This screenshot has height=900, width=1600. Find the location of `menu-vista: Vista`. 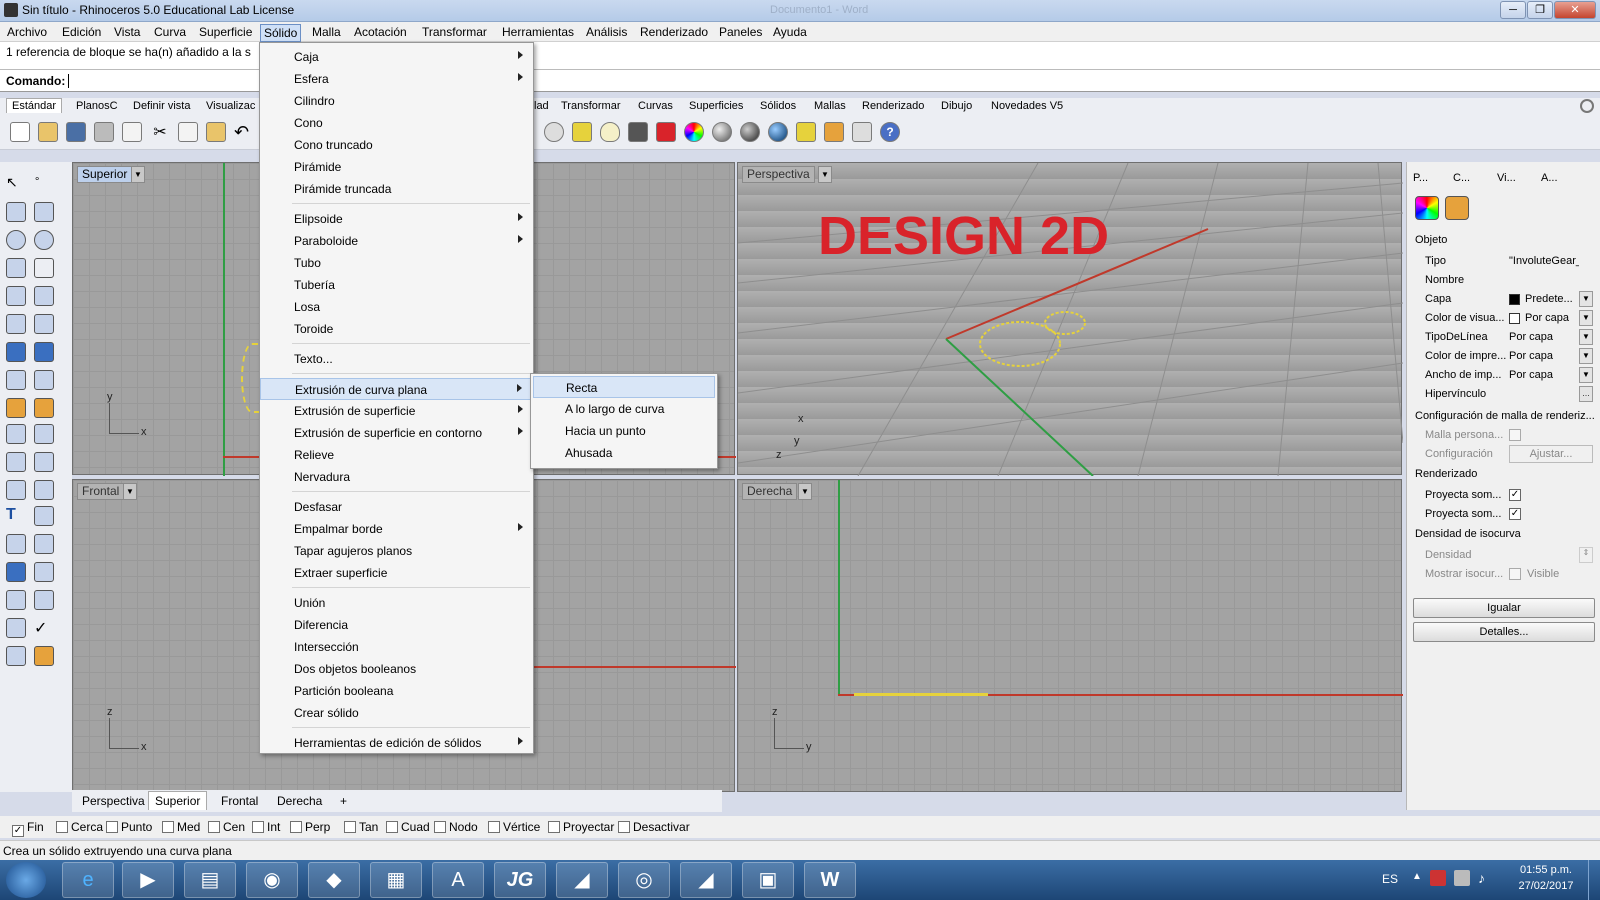

menu-vista: Vista is located at coordinates (127, 32).